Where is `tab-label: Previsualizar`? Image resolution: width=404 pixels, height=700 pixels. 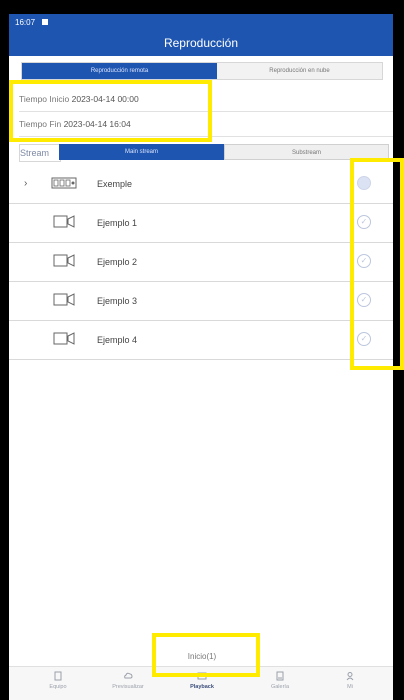 tab-label: Previsualizar is located at coordinates (128, 687).